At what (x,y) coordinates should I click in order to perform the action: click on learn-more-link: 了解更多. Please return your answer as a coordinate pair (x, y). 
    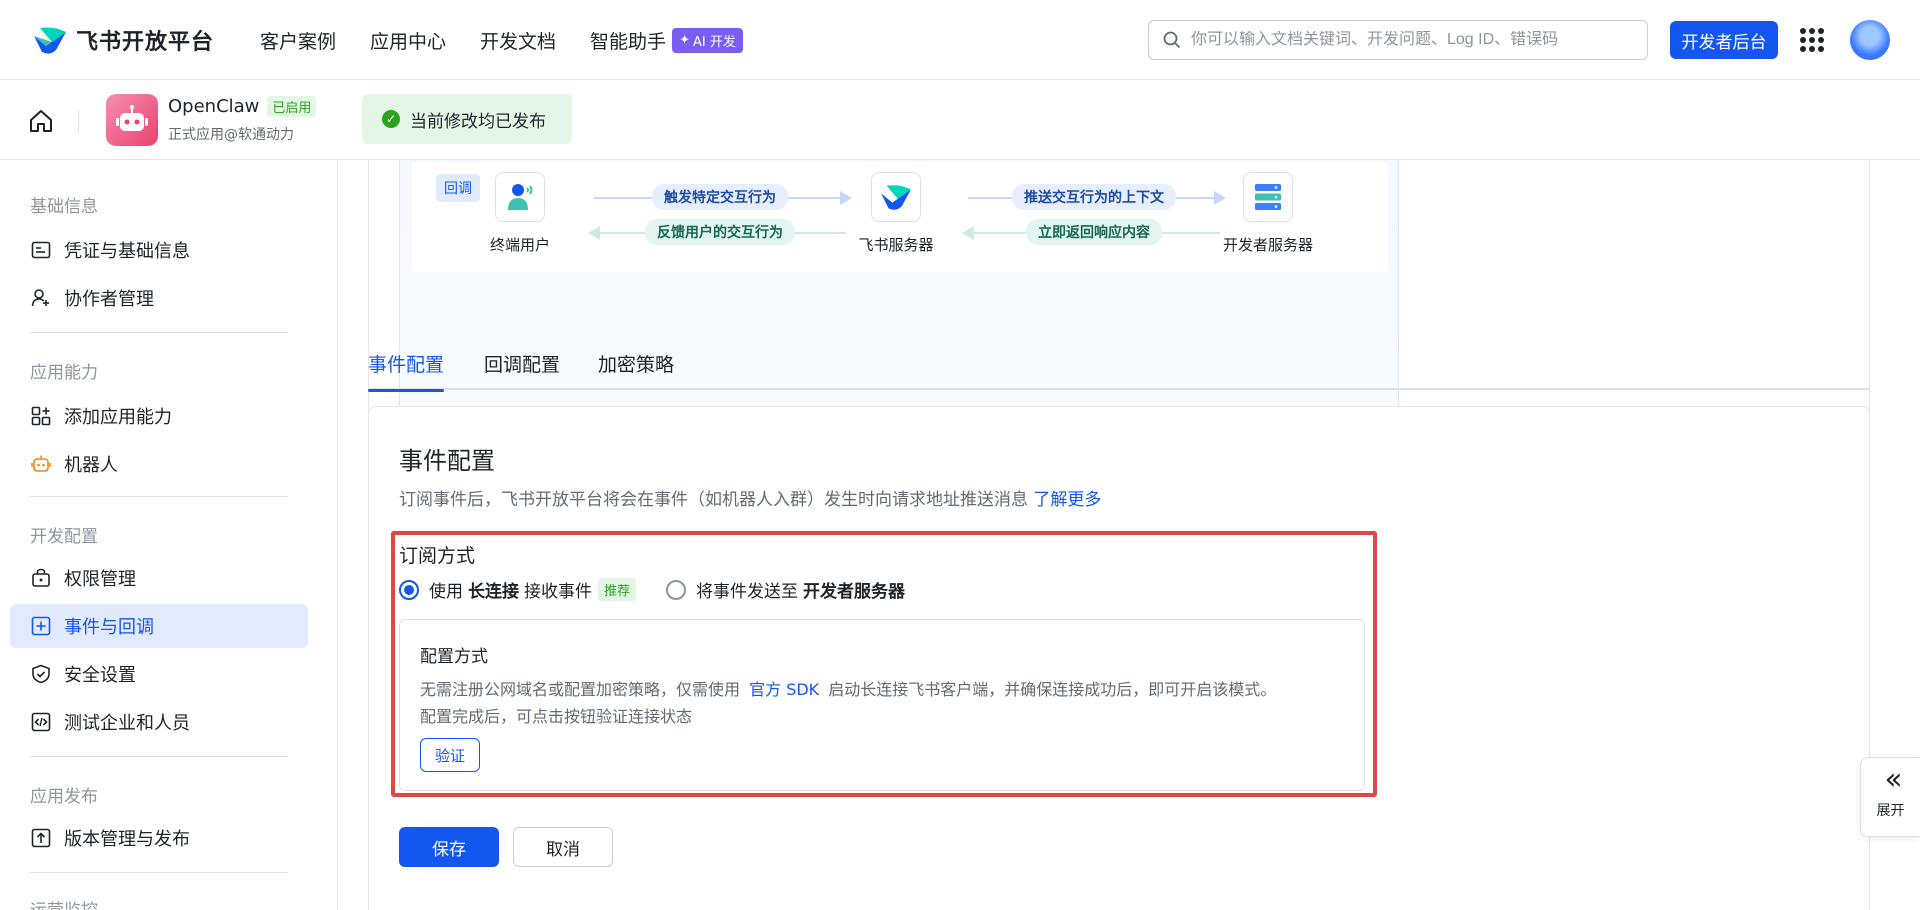
    Looking at the image, I should click on (1067, 500).